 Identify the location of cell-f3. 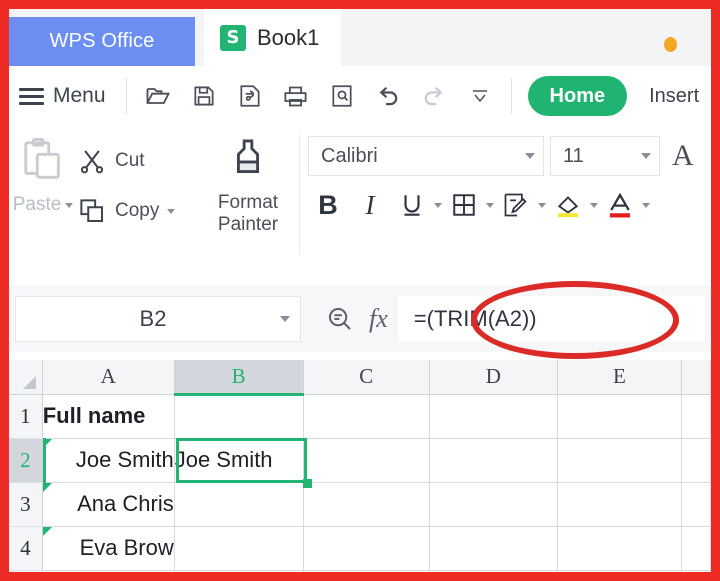
(696, 504).